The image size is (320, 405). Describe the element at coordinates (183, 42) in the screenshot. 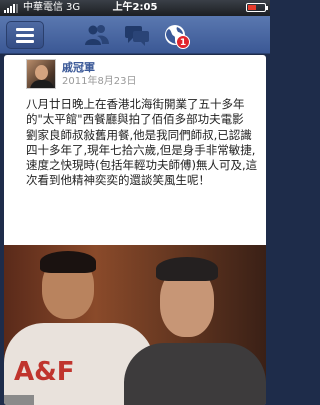

I see `notification-badge: 1` at that location.